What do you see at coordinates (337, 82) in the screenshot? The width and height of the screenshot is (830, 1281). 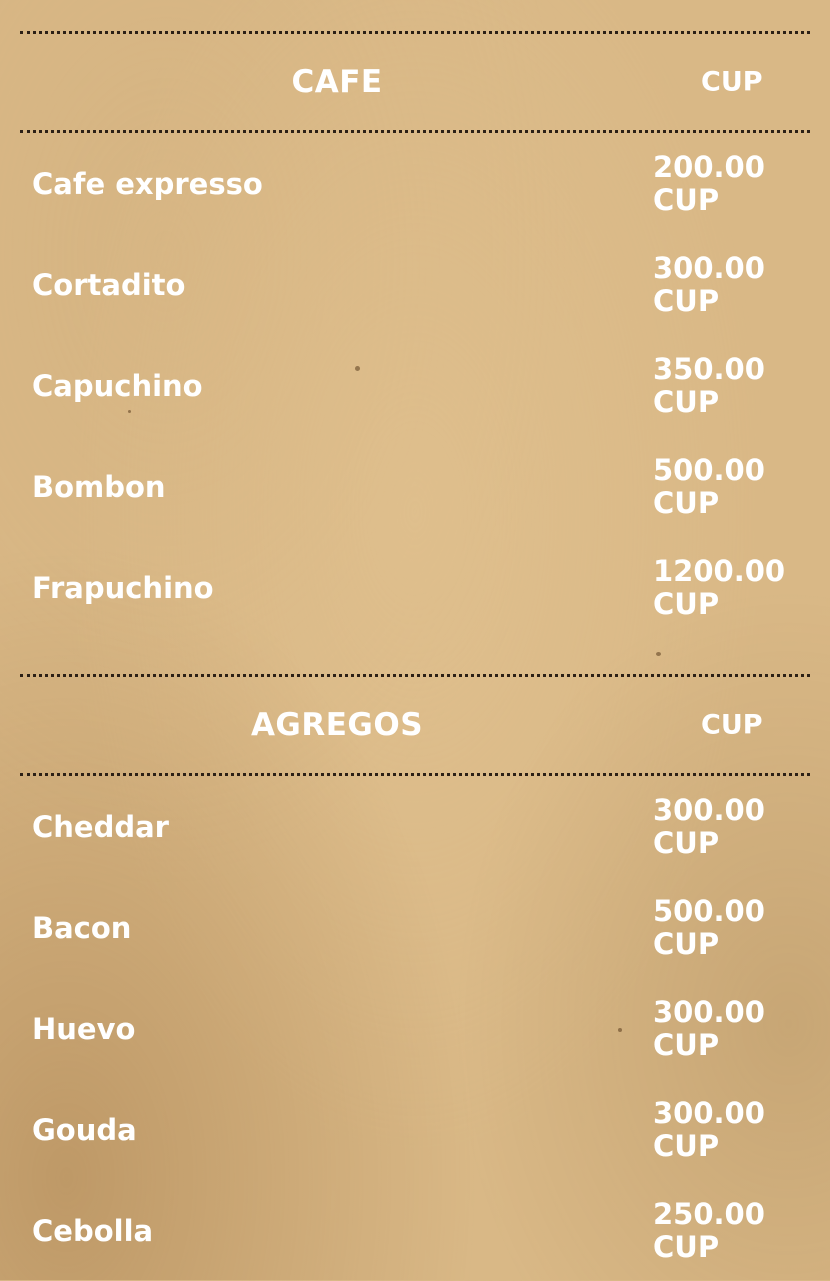 I see `section-title: CAFE` at bounding box center [337, 82].